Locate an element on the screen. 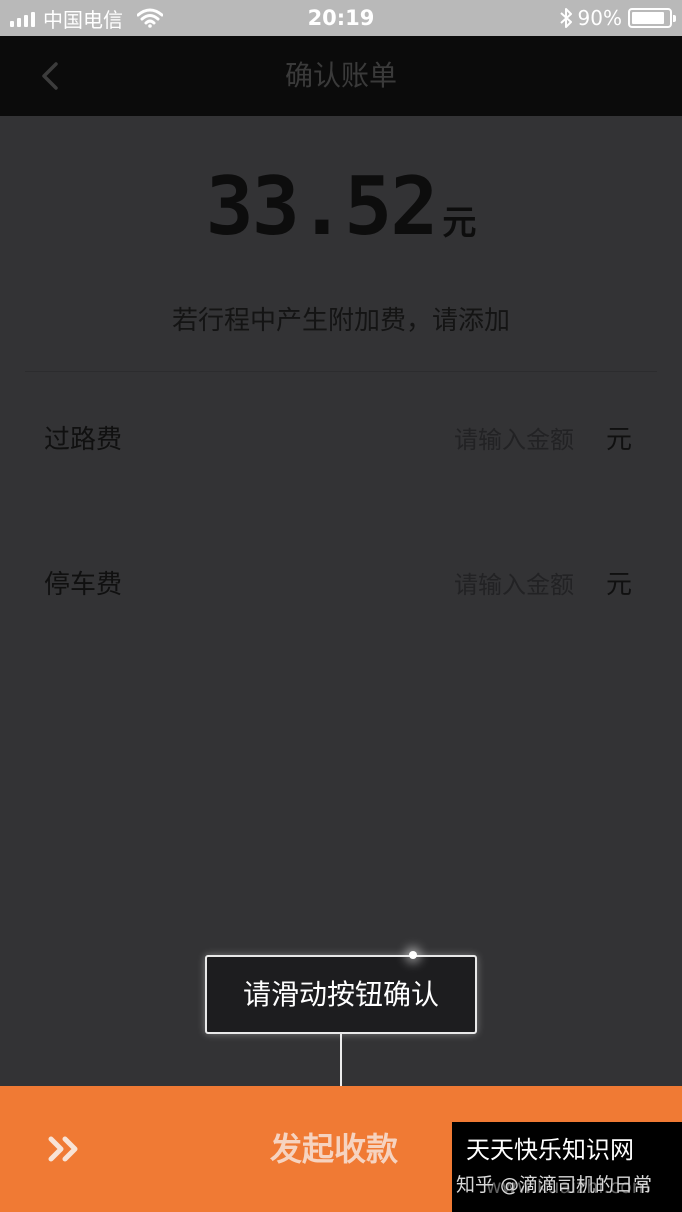 This screenshot has height=1212, width=682. amount-unit: 元 is located at coordinates (459, 223).